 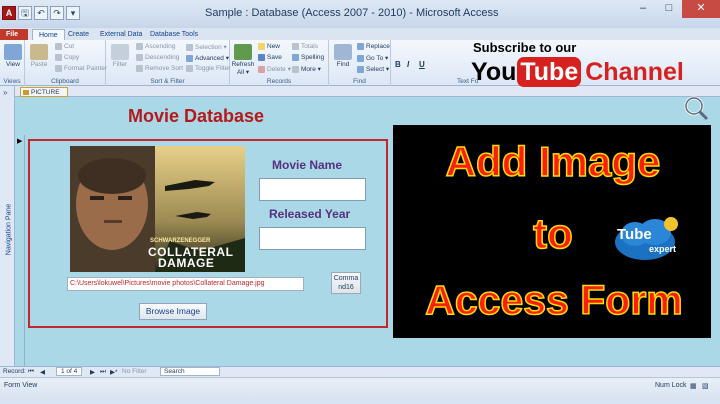 What do you see at coordinates (67, 57) in the screenshot?
I see `copy-button: Copy` at bounding box center [67, 57].